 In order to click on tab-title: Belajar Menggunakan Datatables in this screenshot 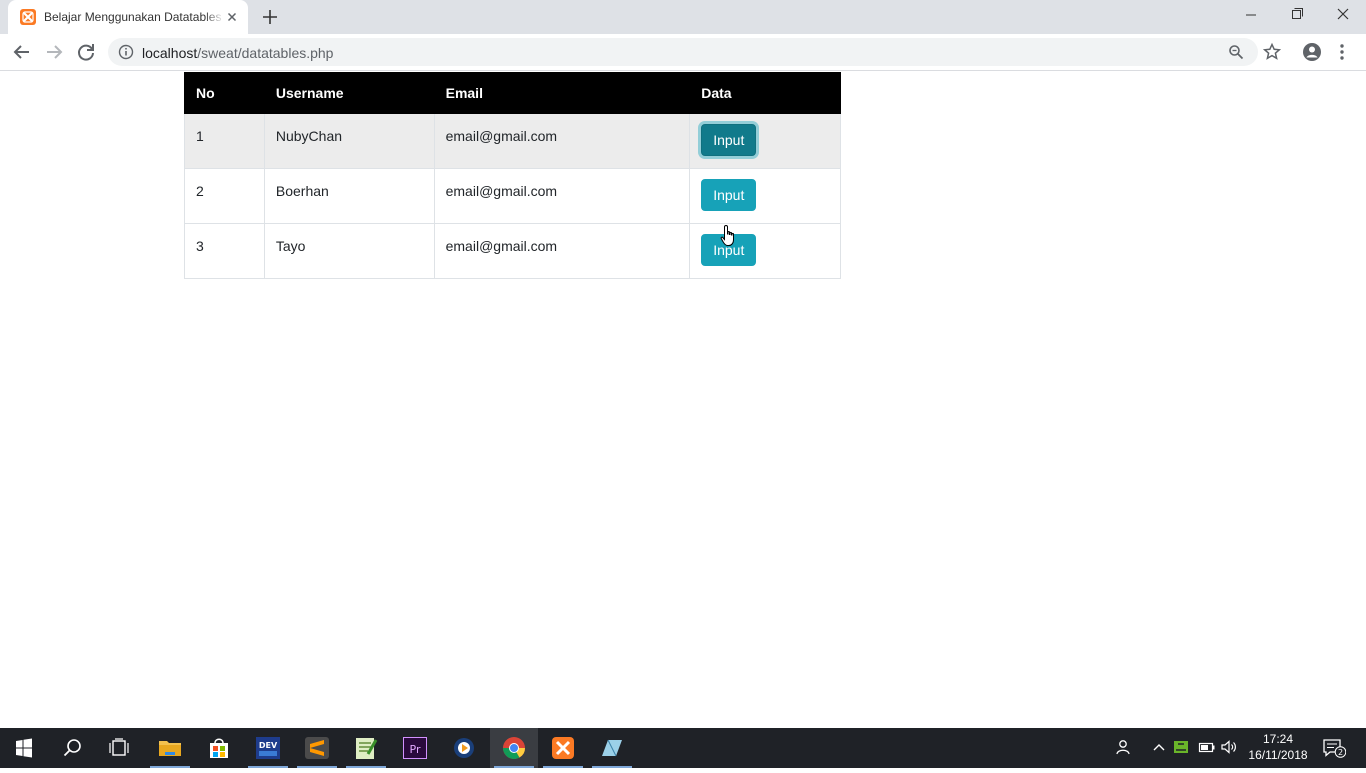, I will do `click(134, 17)`.